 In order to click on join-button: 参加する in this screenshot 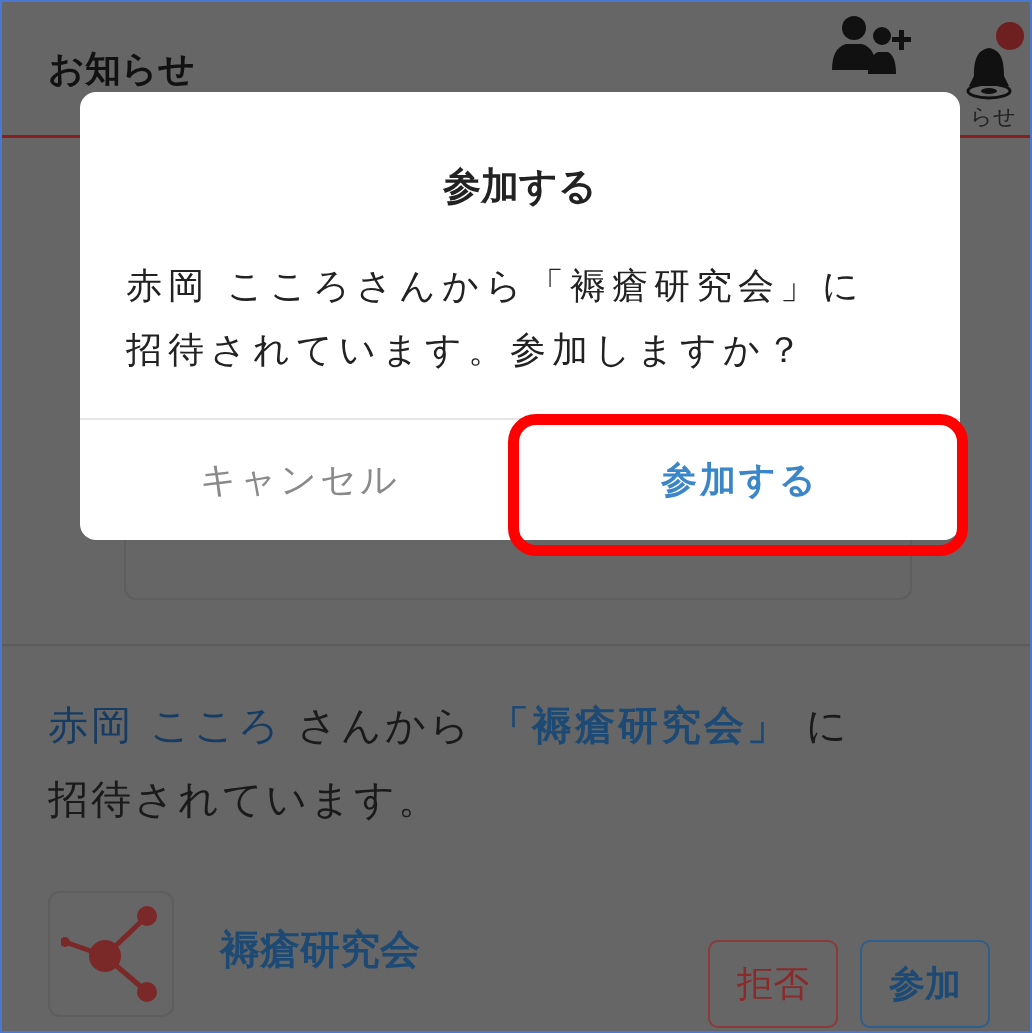, I will do `click(740, 480)`.